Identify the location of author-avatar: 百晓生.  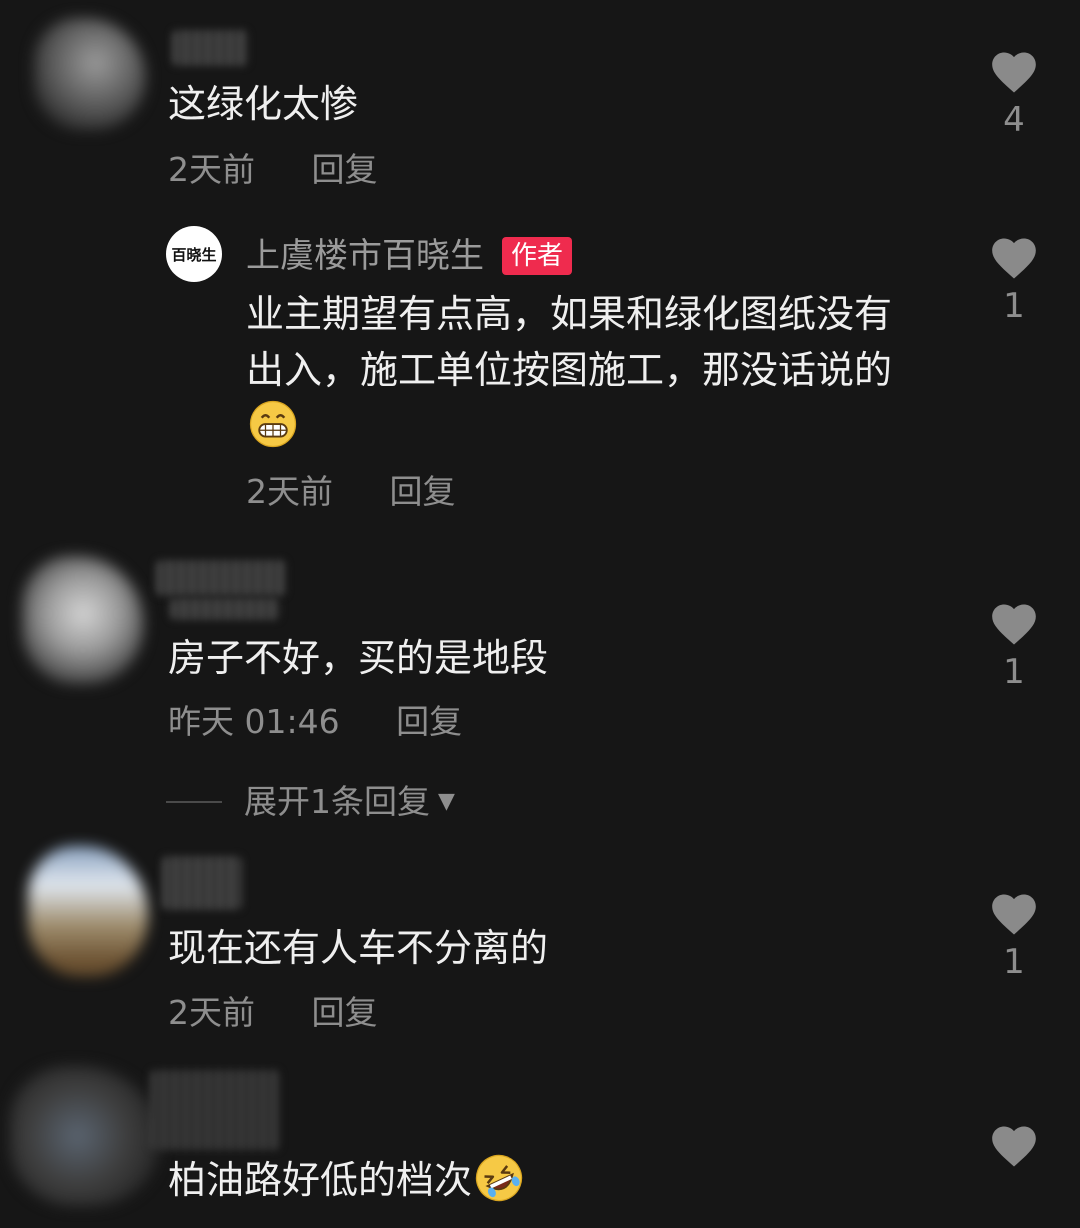
(194, 254).